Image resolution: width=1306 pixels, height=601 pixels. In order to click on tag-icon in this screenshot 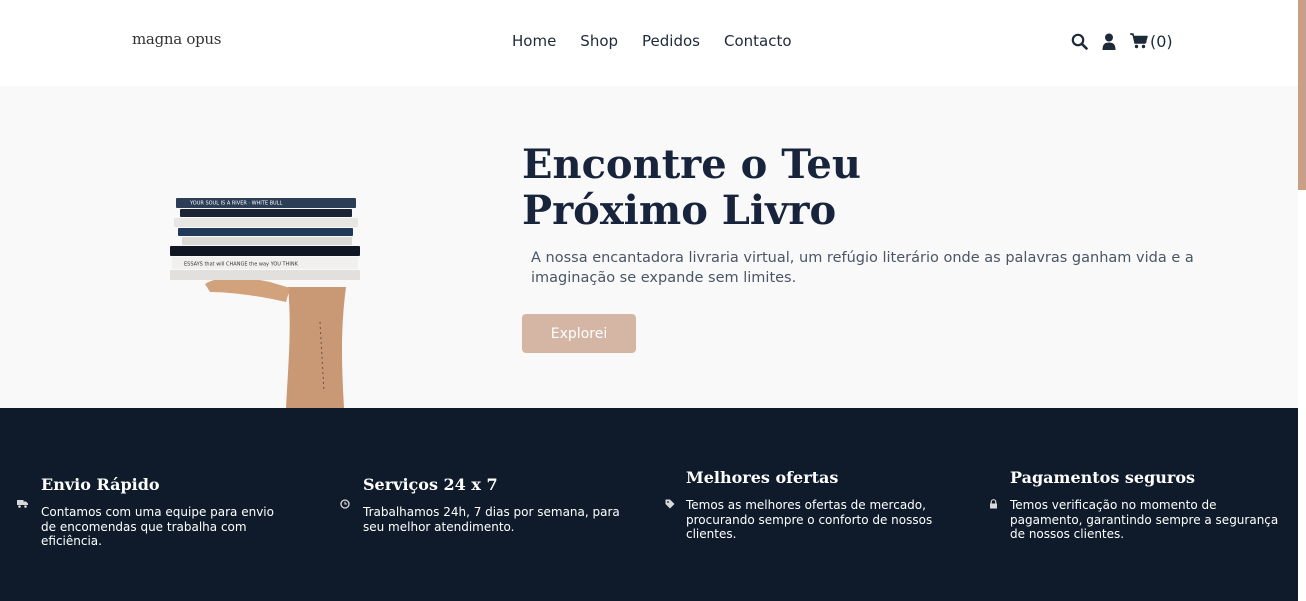, I will do `click(671, 505)`.